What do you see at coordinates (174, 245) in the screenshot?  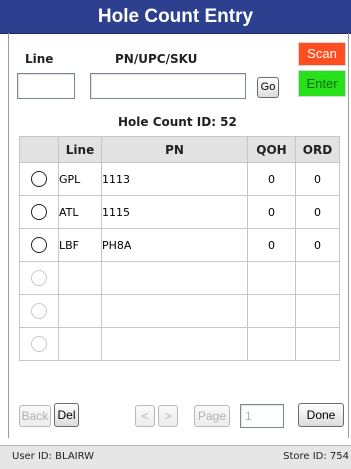 I see `cell-pn: PH8A` at bounding box center [174, 245].